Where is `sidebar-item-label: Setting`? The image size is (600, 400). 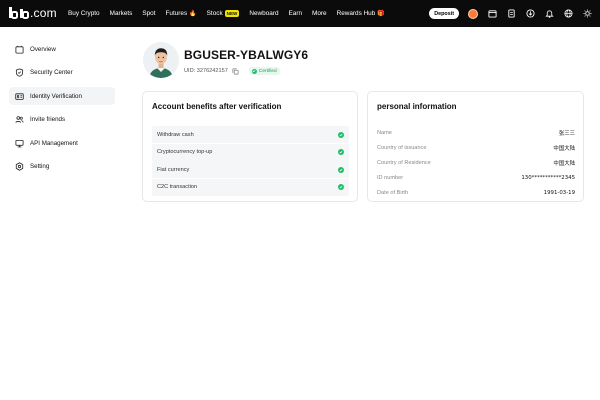 sidebar-item-label: Setting is located at coordinates (40, 166).